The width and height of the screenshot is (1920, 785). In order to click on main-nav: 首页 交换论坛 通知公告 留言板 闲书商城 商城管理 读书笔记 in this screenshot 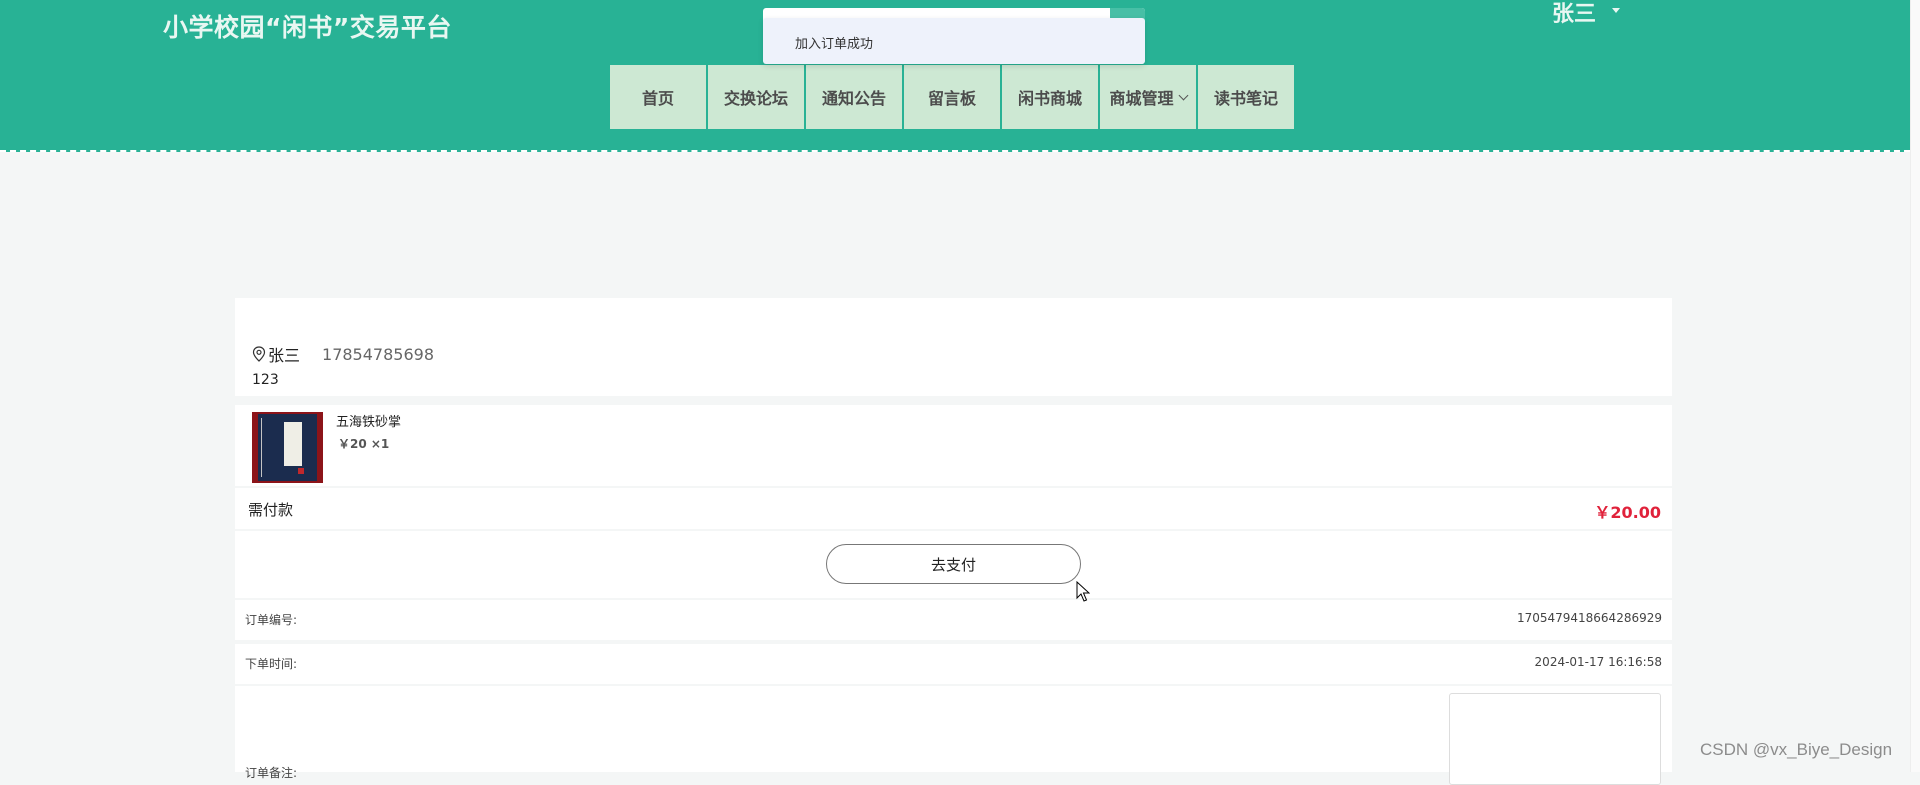, I will do `click(953, 97)`.